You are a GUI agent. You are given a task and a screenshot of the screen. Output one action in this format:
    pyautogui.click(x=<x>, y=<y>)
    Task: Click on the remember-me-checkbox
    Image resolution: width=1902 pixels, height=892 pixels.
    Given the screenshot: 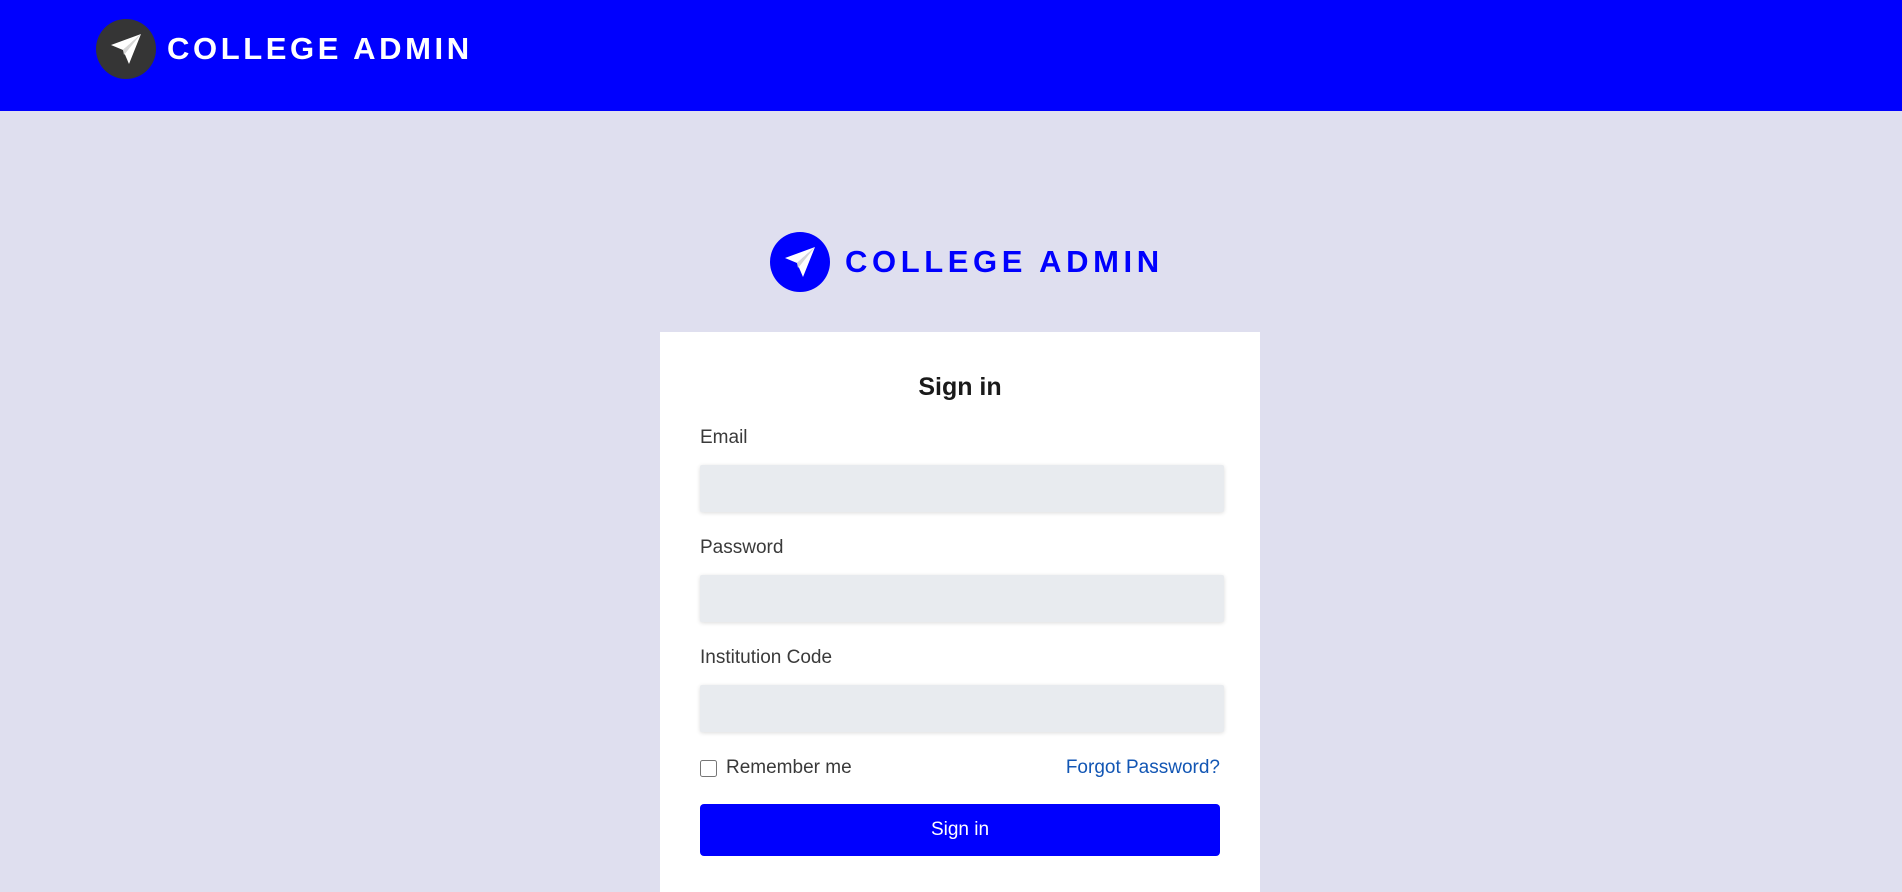 What is the action you would take?
    pyautogui.click(x=708, y=768)
    